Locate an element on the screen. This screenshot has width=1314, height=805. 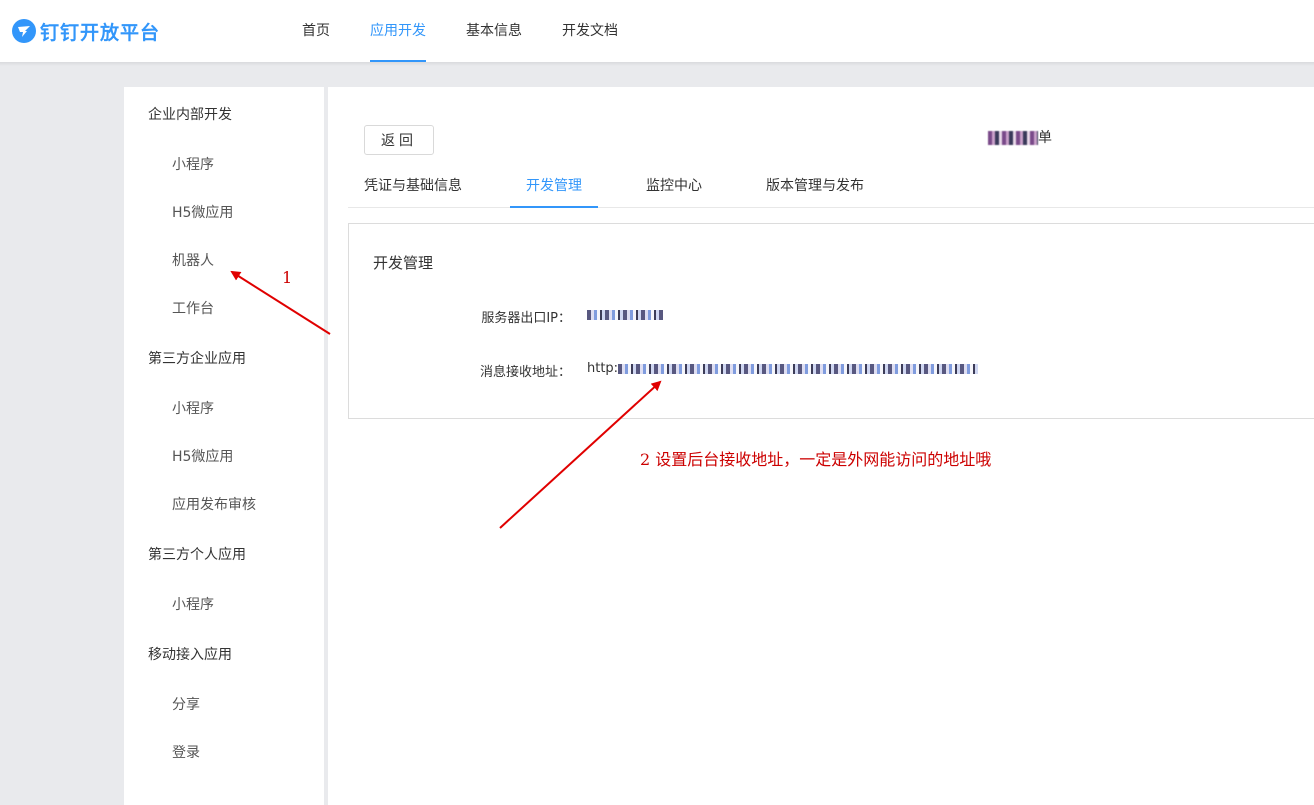
sidebar-item-workbench: 工作台 is located at coordinates (193, 308).